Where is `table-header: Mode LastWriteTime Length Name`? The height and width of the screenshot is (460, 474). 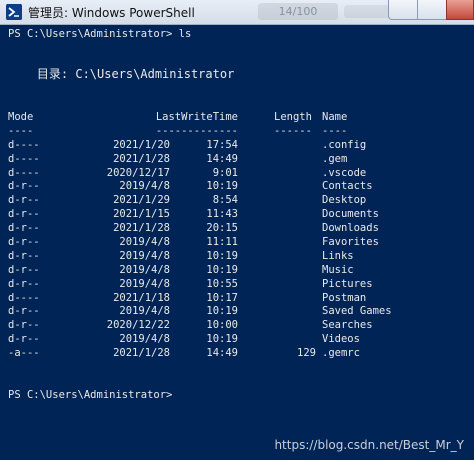
table-header: Mode LastWriteTime Length Name is located at coordinates (237, 118).